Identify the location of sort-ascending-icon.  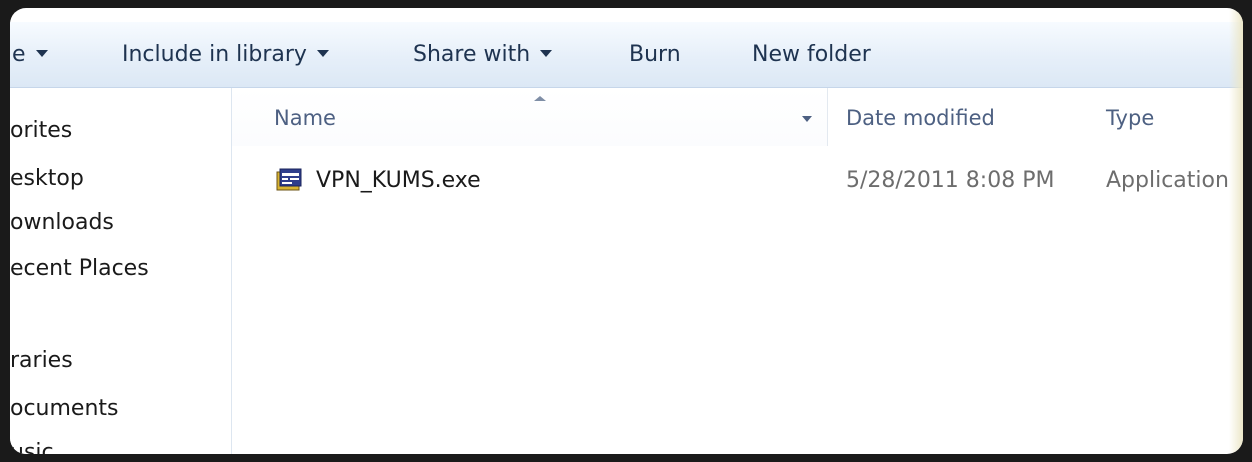
(540, 98).